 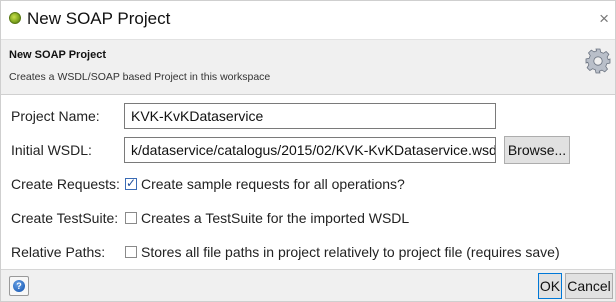 What do you see at coordinates (15, 18) in the screenshot?
I see `soapui-app-icon` at bounding box center [15, 18].